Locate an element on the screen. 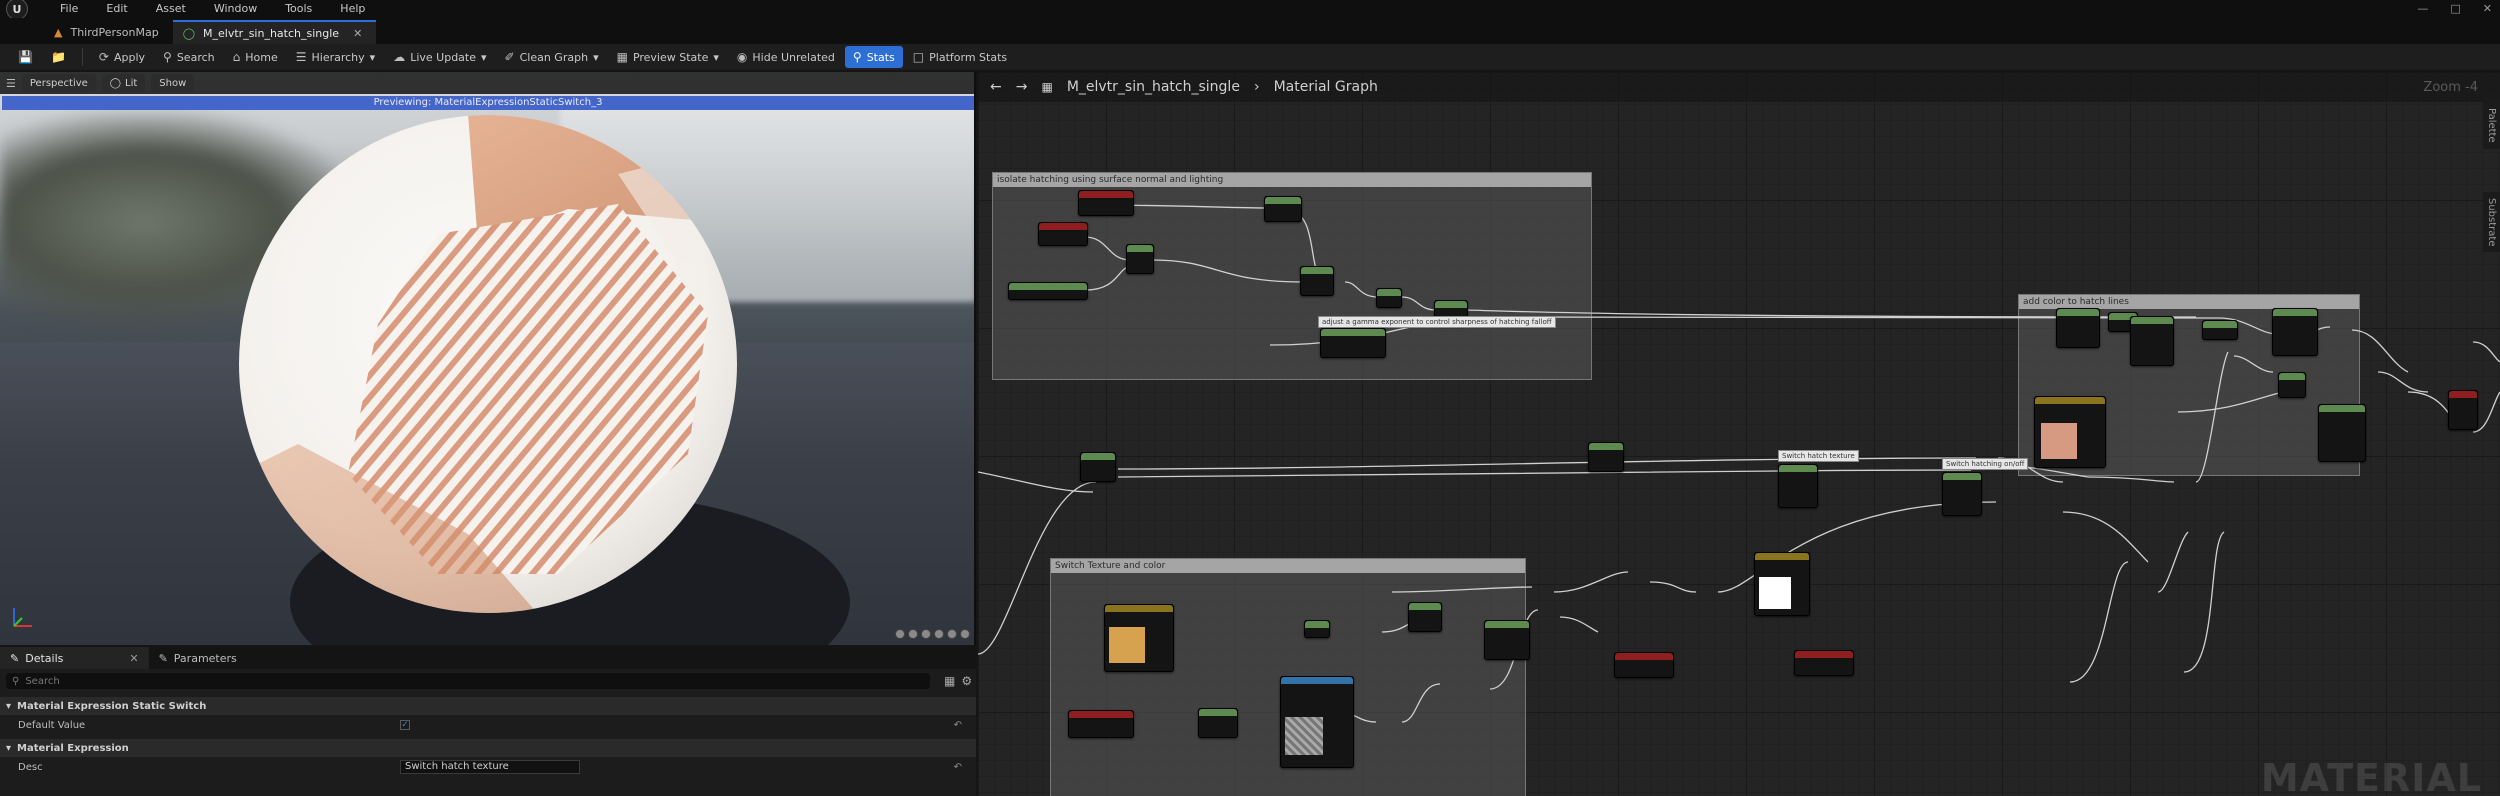  menu-asset: Asset is located at coordinates (171, 9).